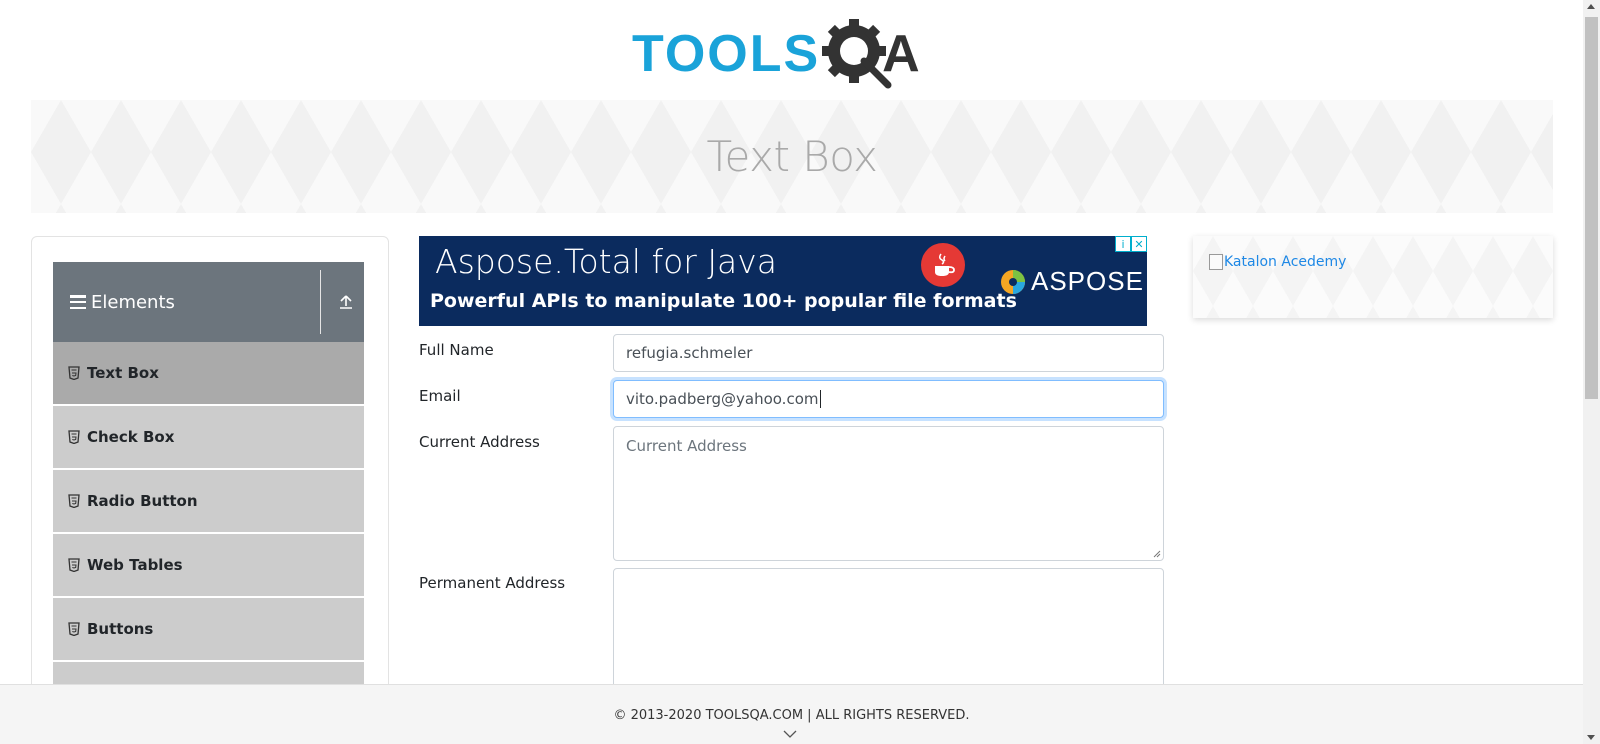 The image size is (1600, 744). I want to click on page-title: Text Box, so click(792, 156).